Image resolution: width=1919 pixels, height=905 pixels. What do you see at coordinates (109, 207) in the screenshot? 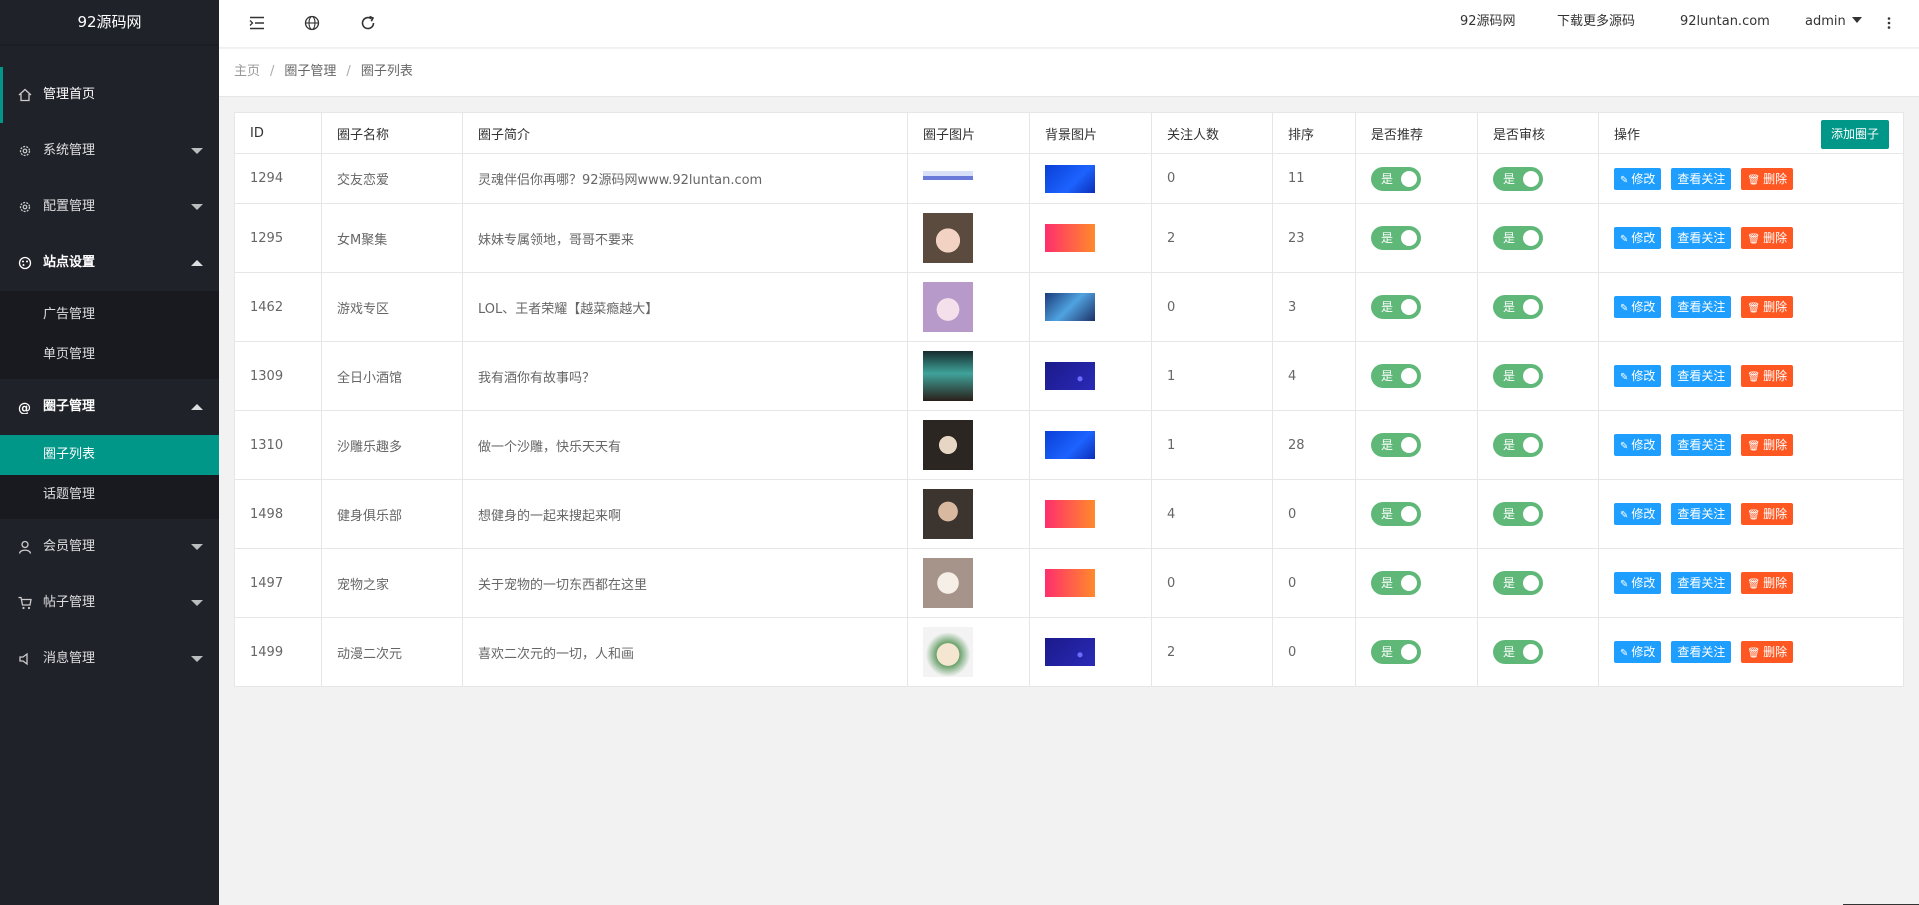
I see `sidebar-item-config: 配置管理` at bounding box center [109, 207].